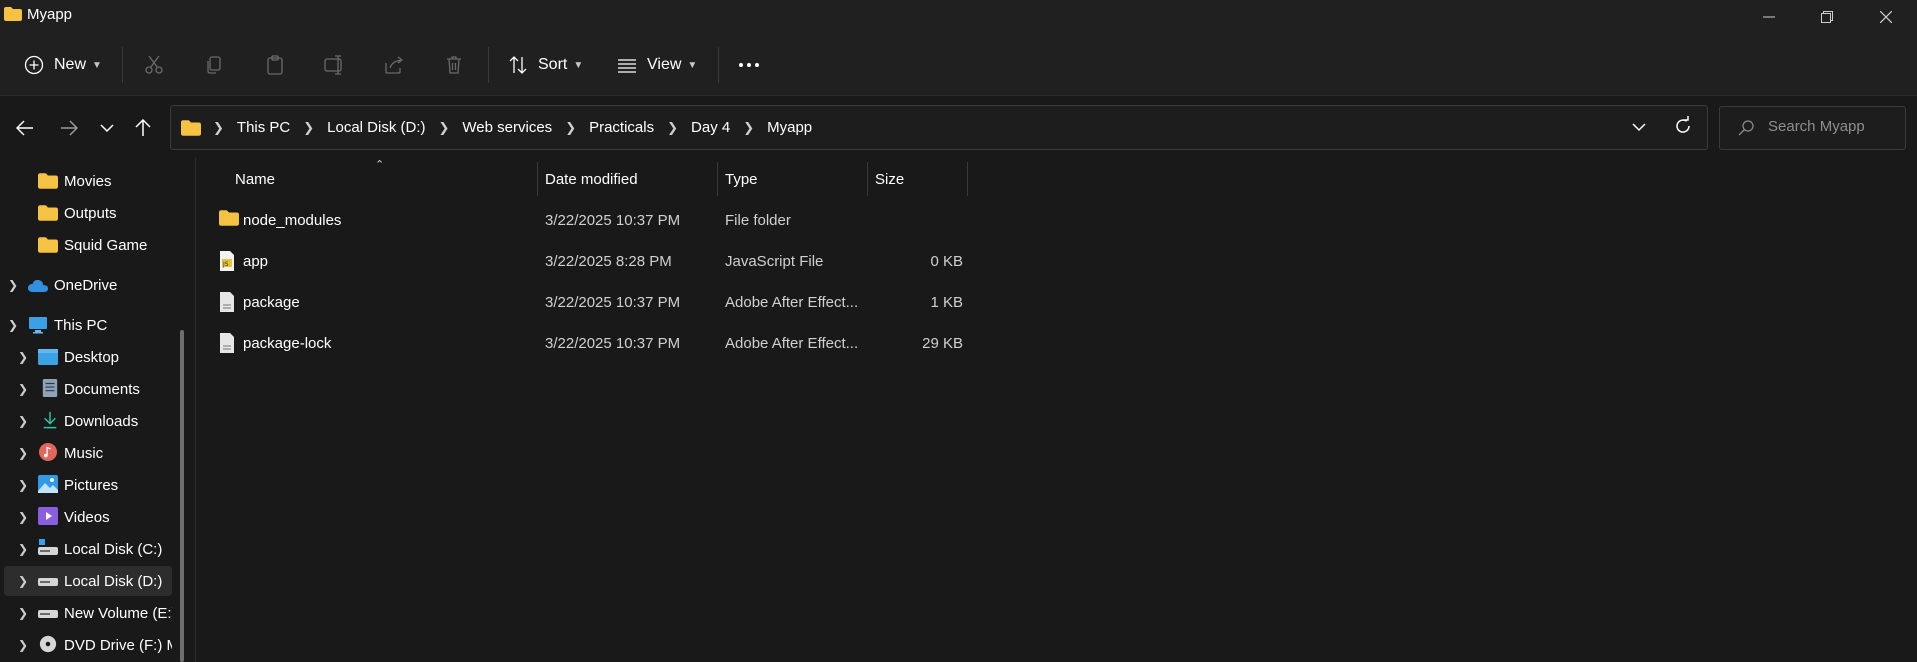  I want to click on arrow-left-icon, so click(24, 128).